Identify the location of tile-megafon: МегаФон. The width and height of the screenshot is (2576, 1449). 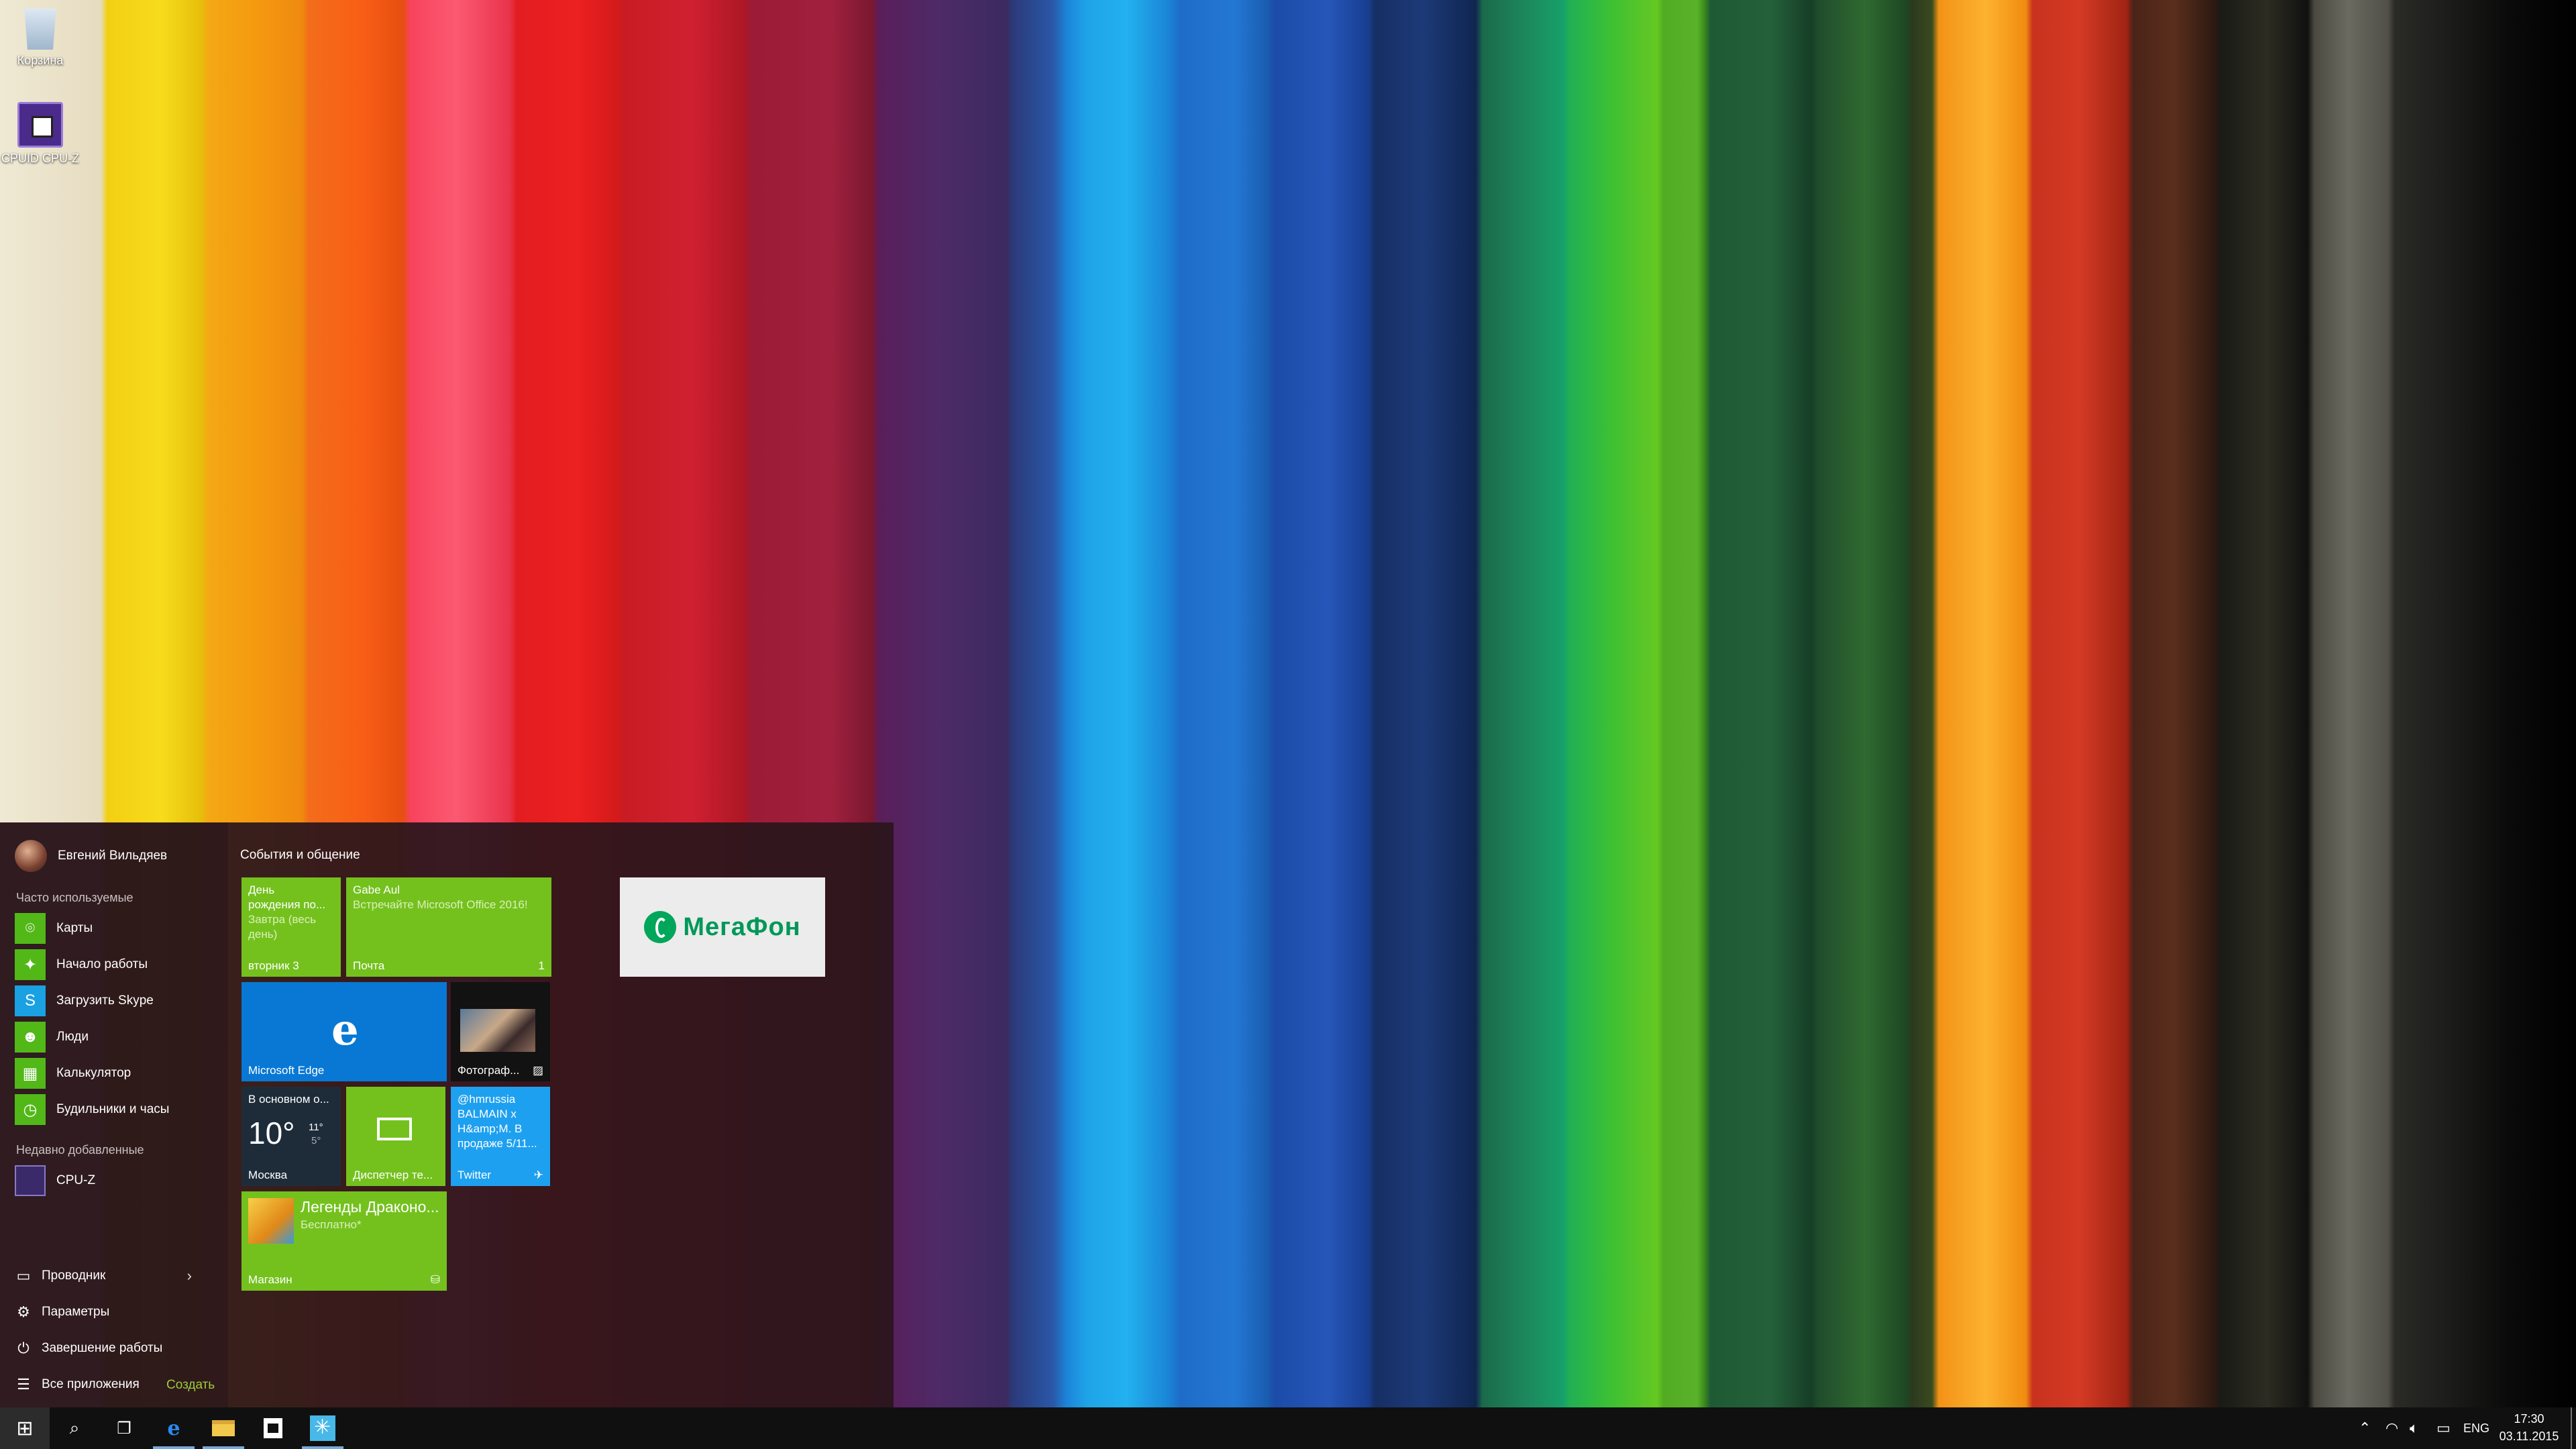
(722, 927).